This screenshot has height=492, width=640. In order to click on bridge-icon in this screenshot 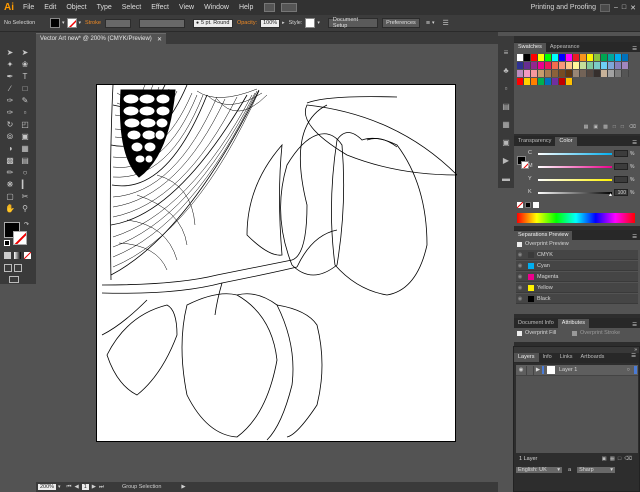, I will do `click(270, 7)`.